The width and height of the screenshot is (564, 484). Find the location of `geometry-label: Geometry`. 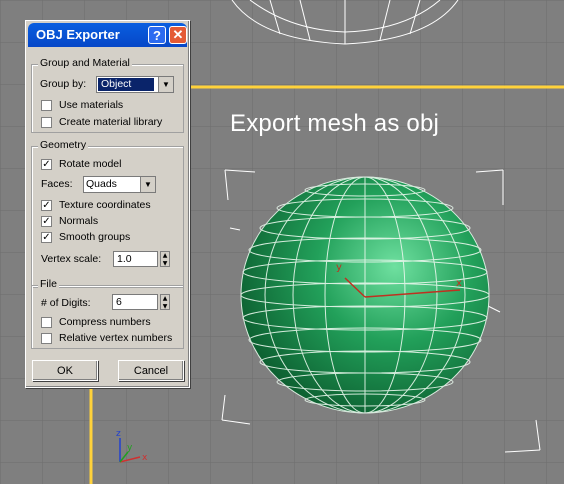

geometry-label: Geometry is located at coordinates (63, 145).